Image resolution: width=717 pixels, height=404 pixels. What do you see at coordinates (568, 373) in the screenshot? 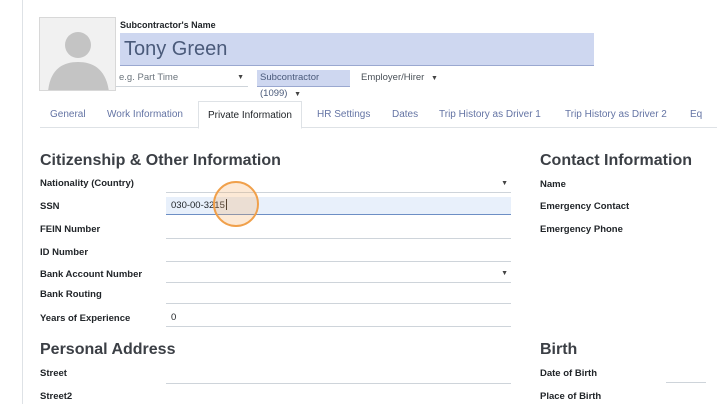
I see `date-of-birth-label: Date of Birth` at bounding box center [568, 373].